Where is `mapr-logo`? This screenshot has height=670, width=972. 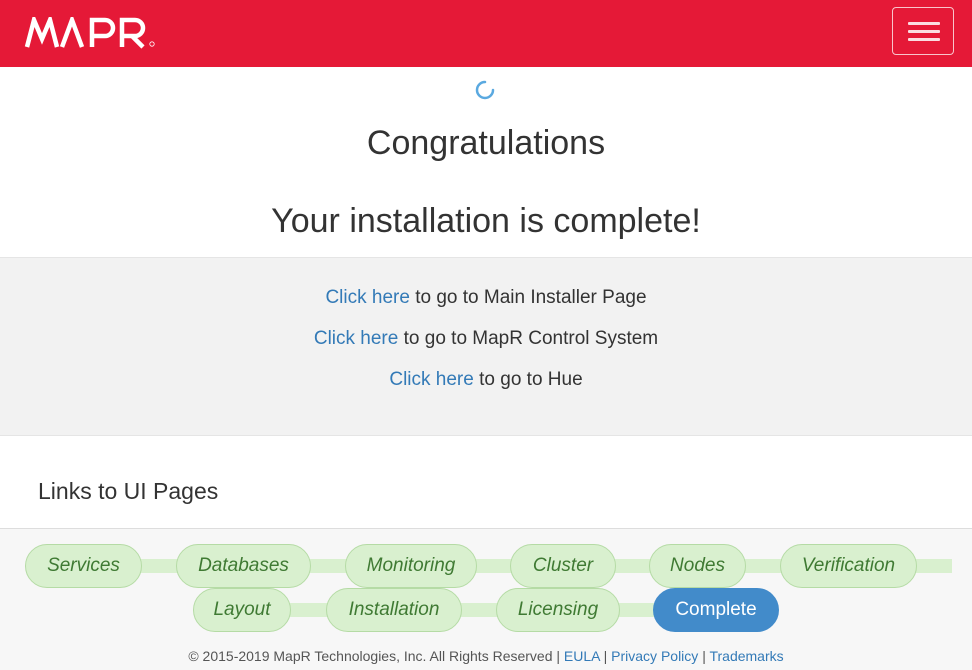
mapr-logo is located at coordinates (91, 33).